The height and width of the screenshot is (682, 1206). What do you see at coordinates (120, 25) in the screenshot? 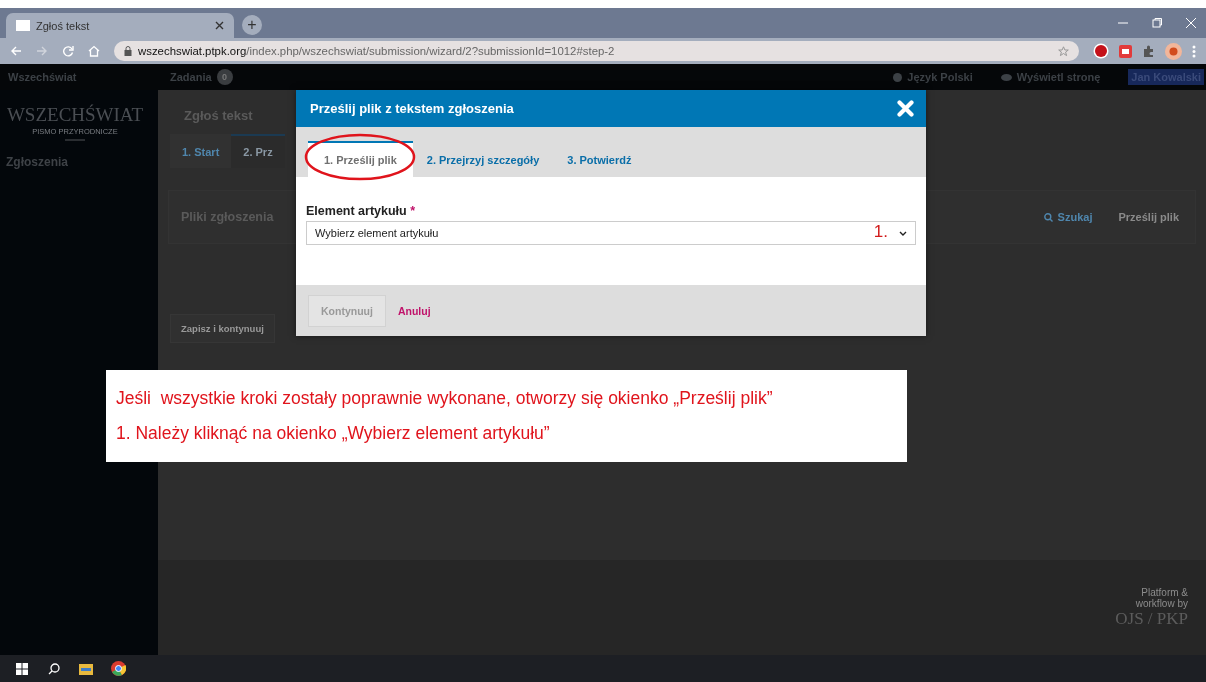
I see `browser-tab: Zgłoś tekst` at bounding box center [120, 25].